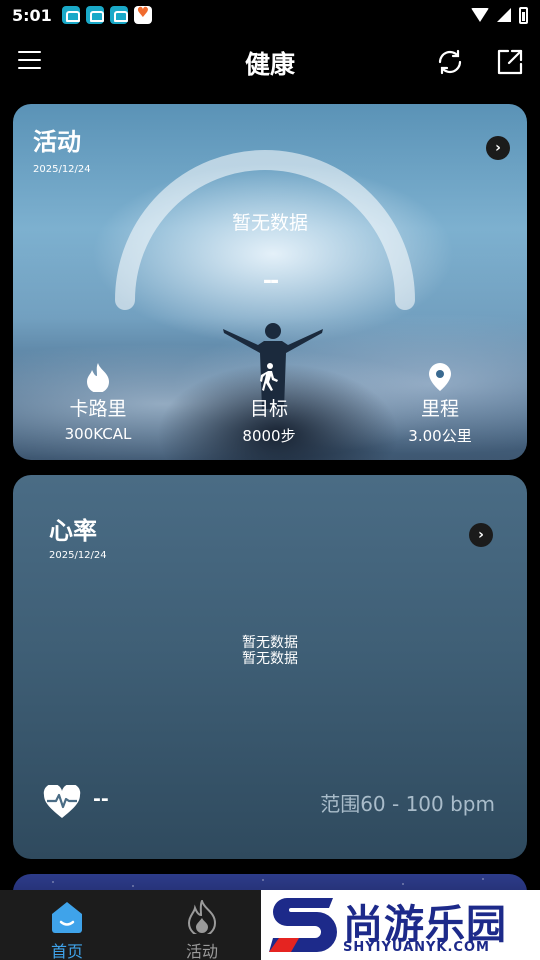 The width and height of the screenshot is (540, 960). I want to click on nav-home: 首页, so click(67, 925).